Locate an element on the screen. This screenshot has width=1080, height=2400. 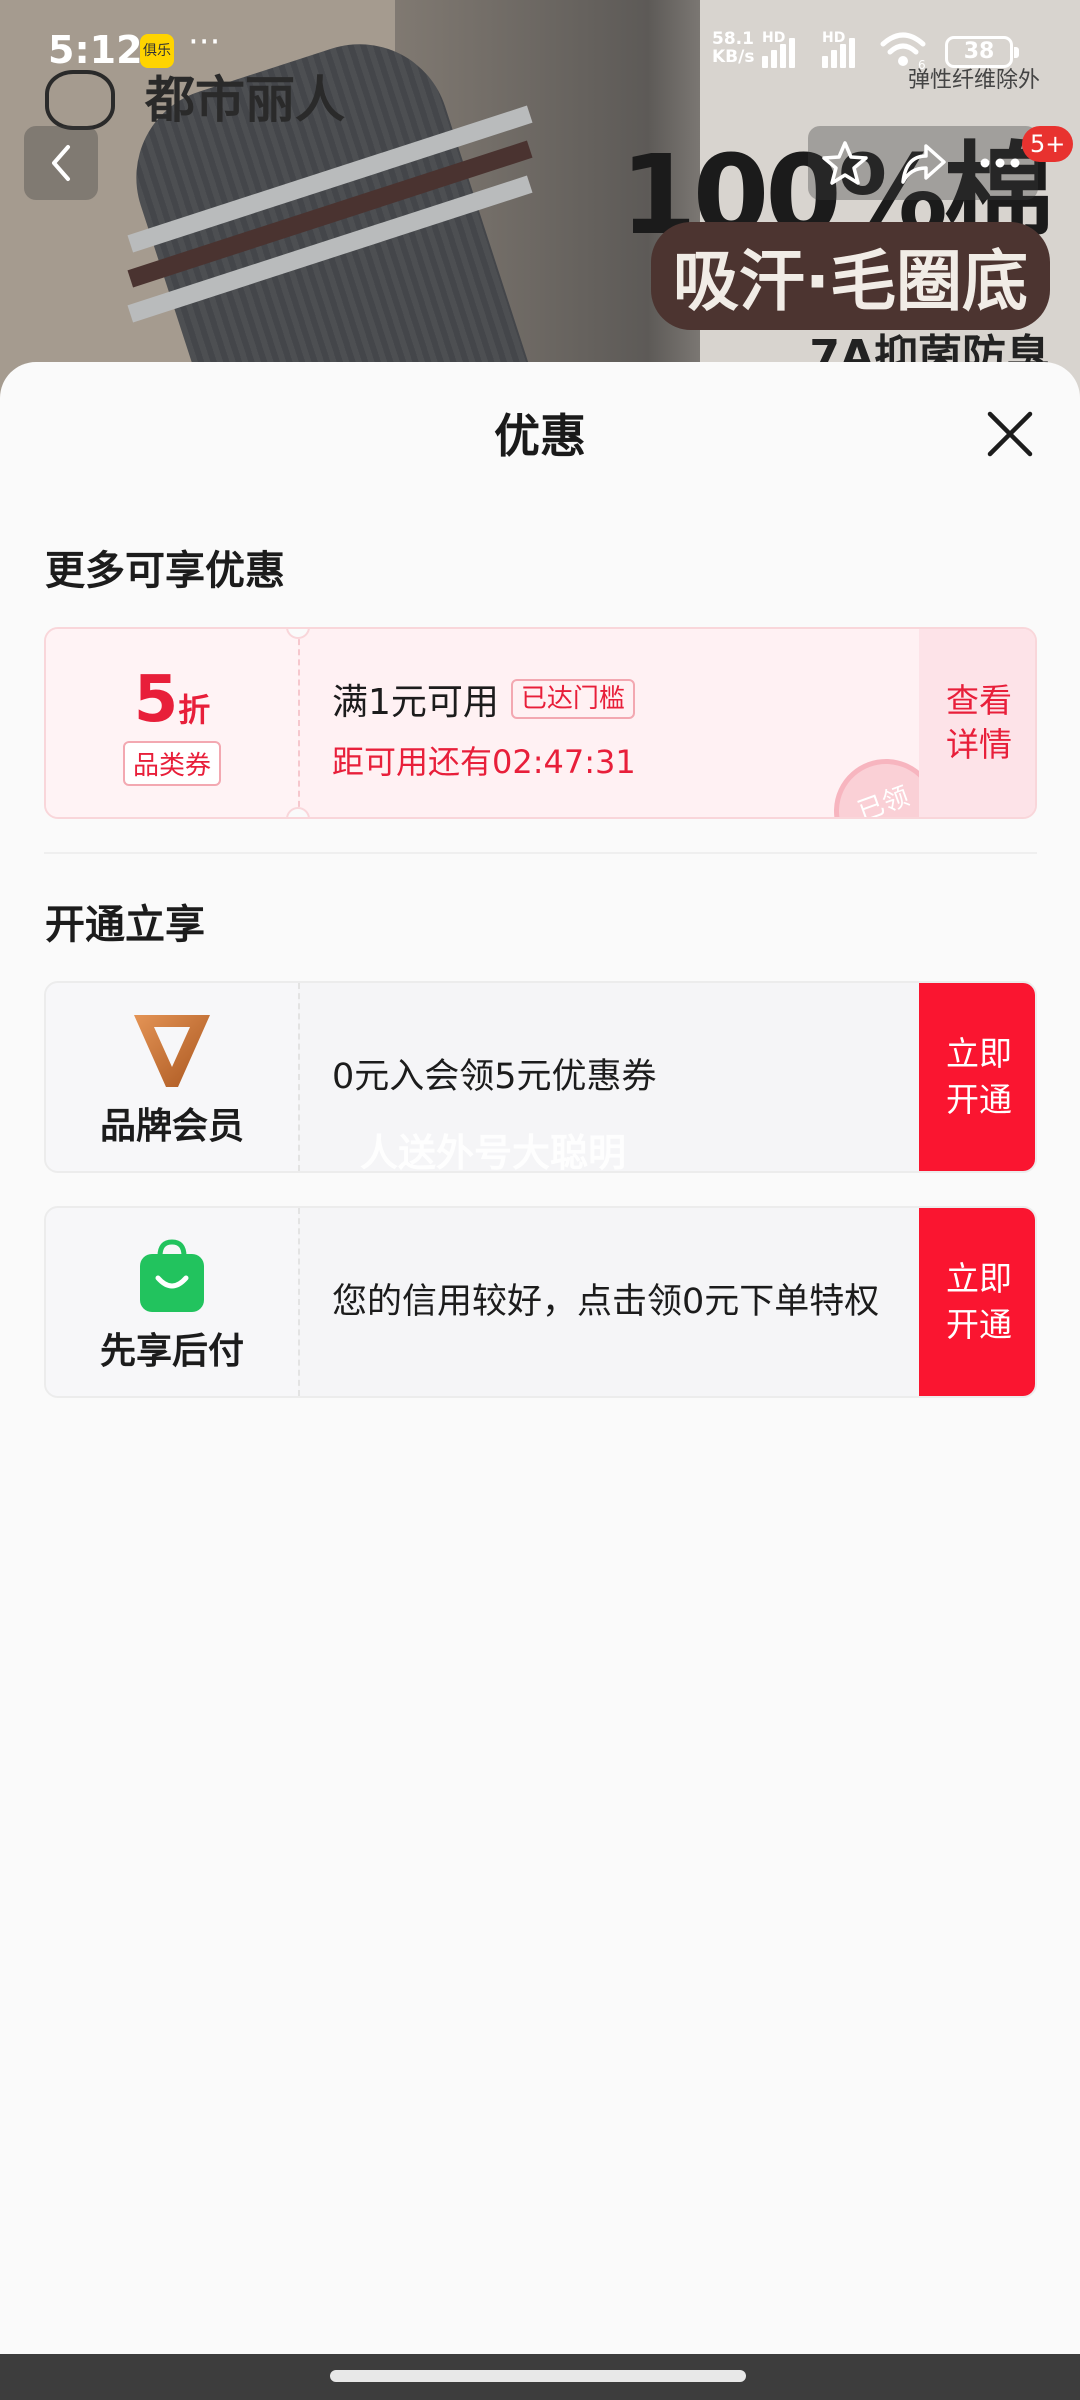
section-title-open-benefits: 开通立享 is located at coordinates (125, 925).